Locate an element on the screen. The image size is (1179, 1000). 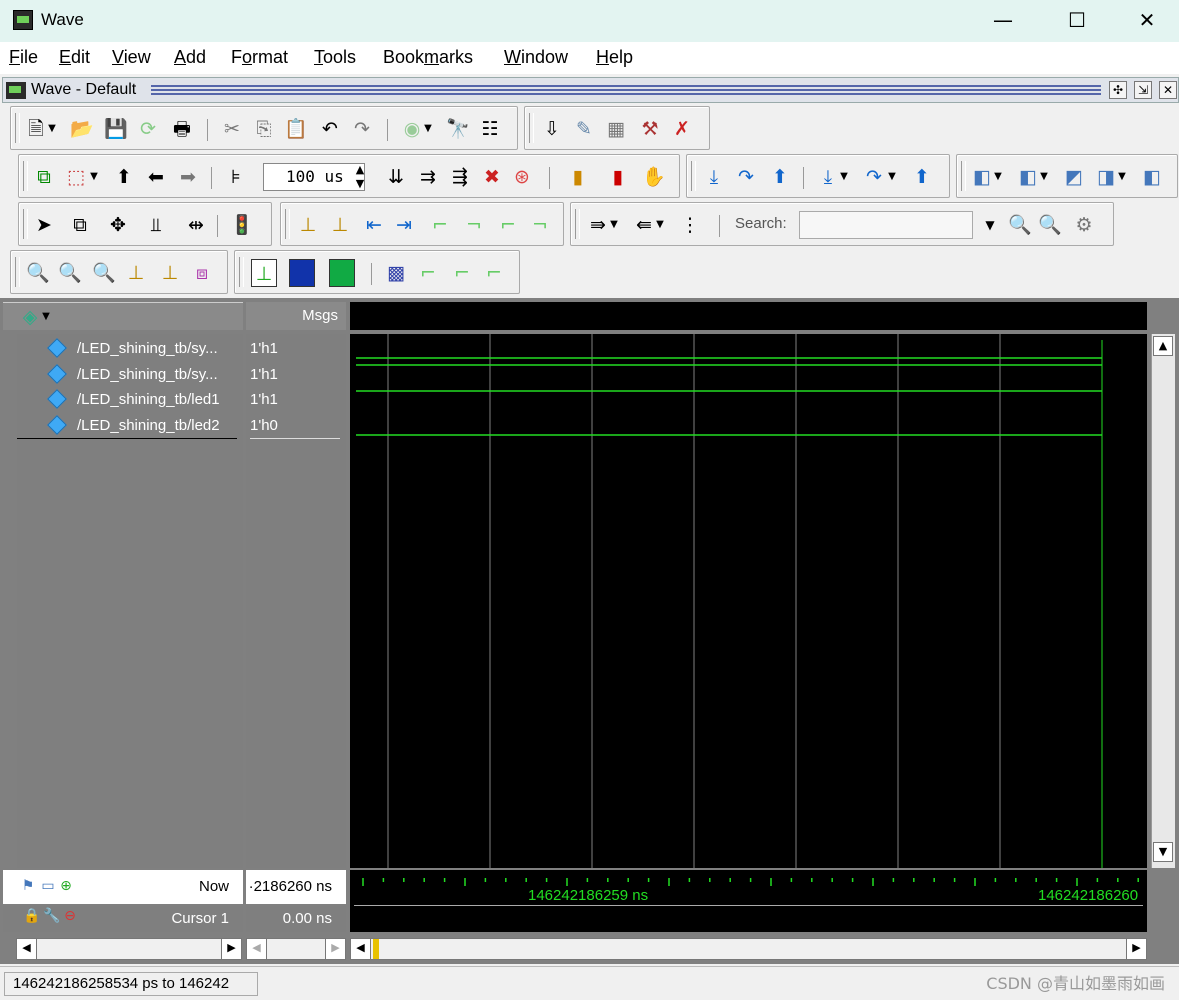
delete-cursor-icon: ⊥ is located at coordinates (340, 225).